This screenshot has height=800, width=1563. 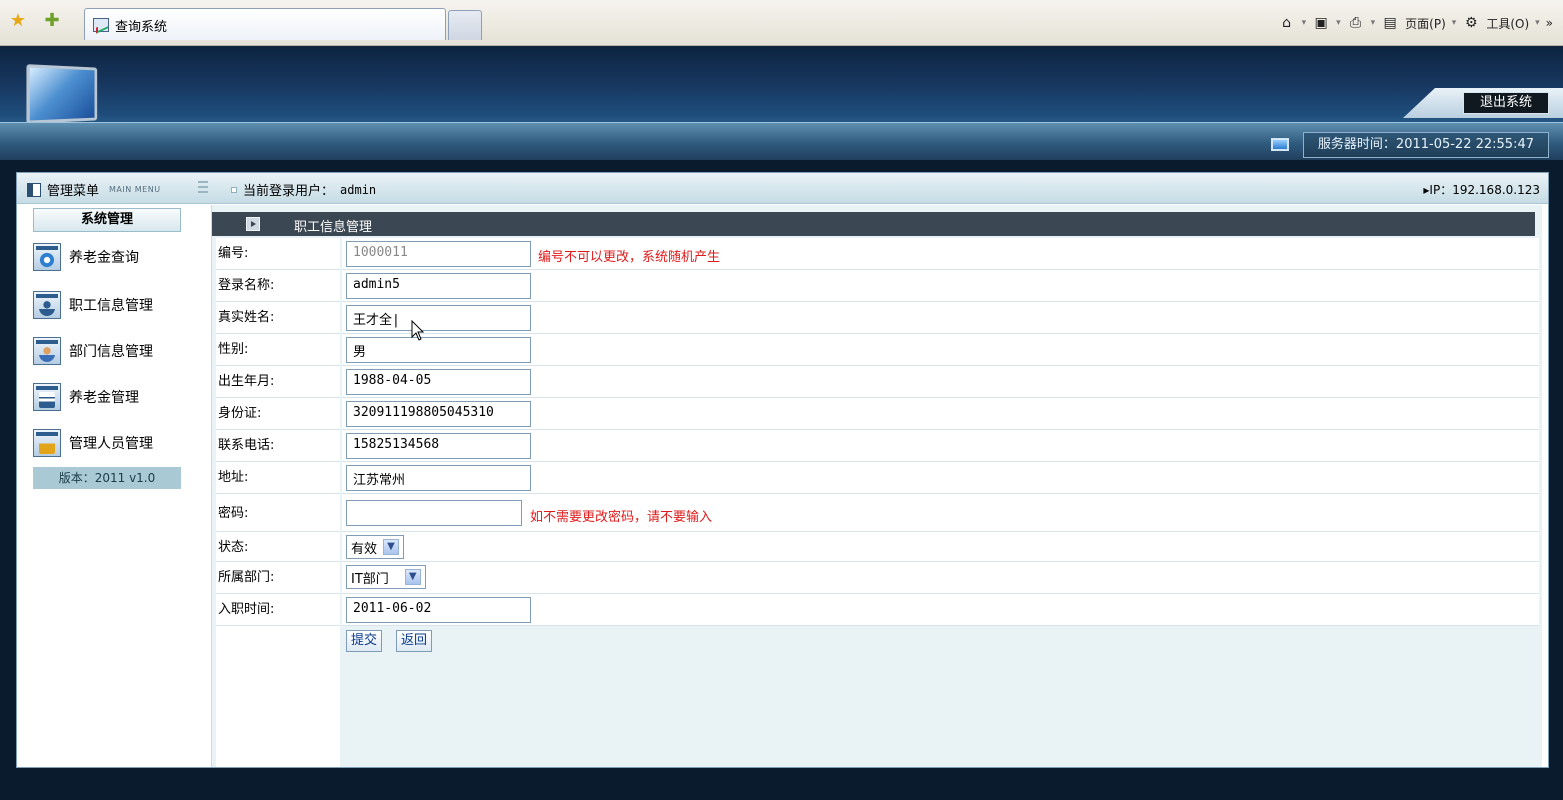 What do you see at coordinates (278, 382) in the screenshot?
I see `field-label: 出生年月:` at bounding box center [278, 382].